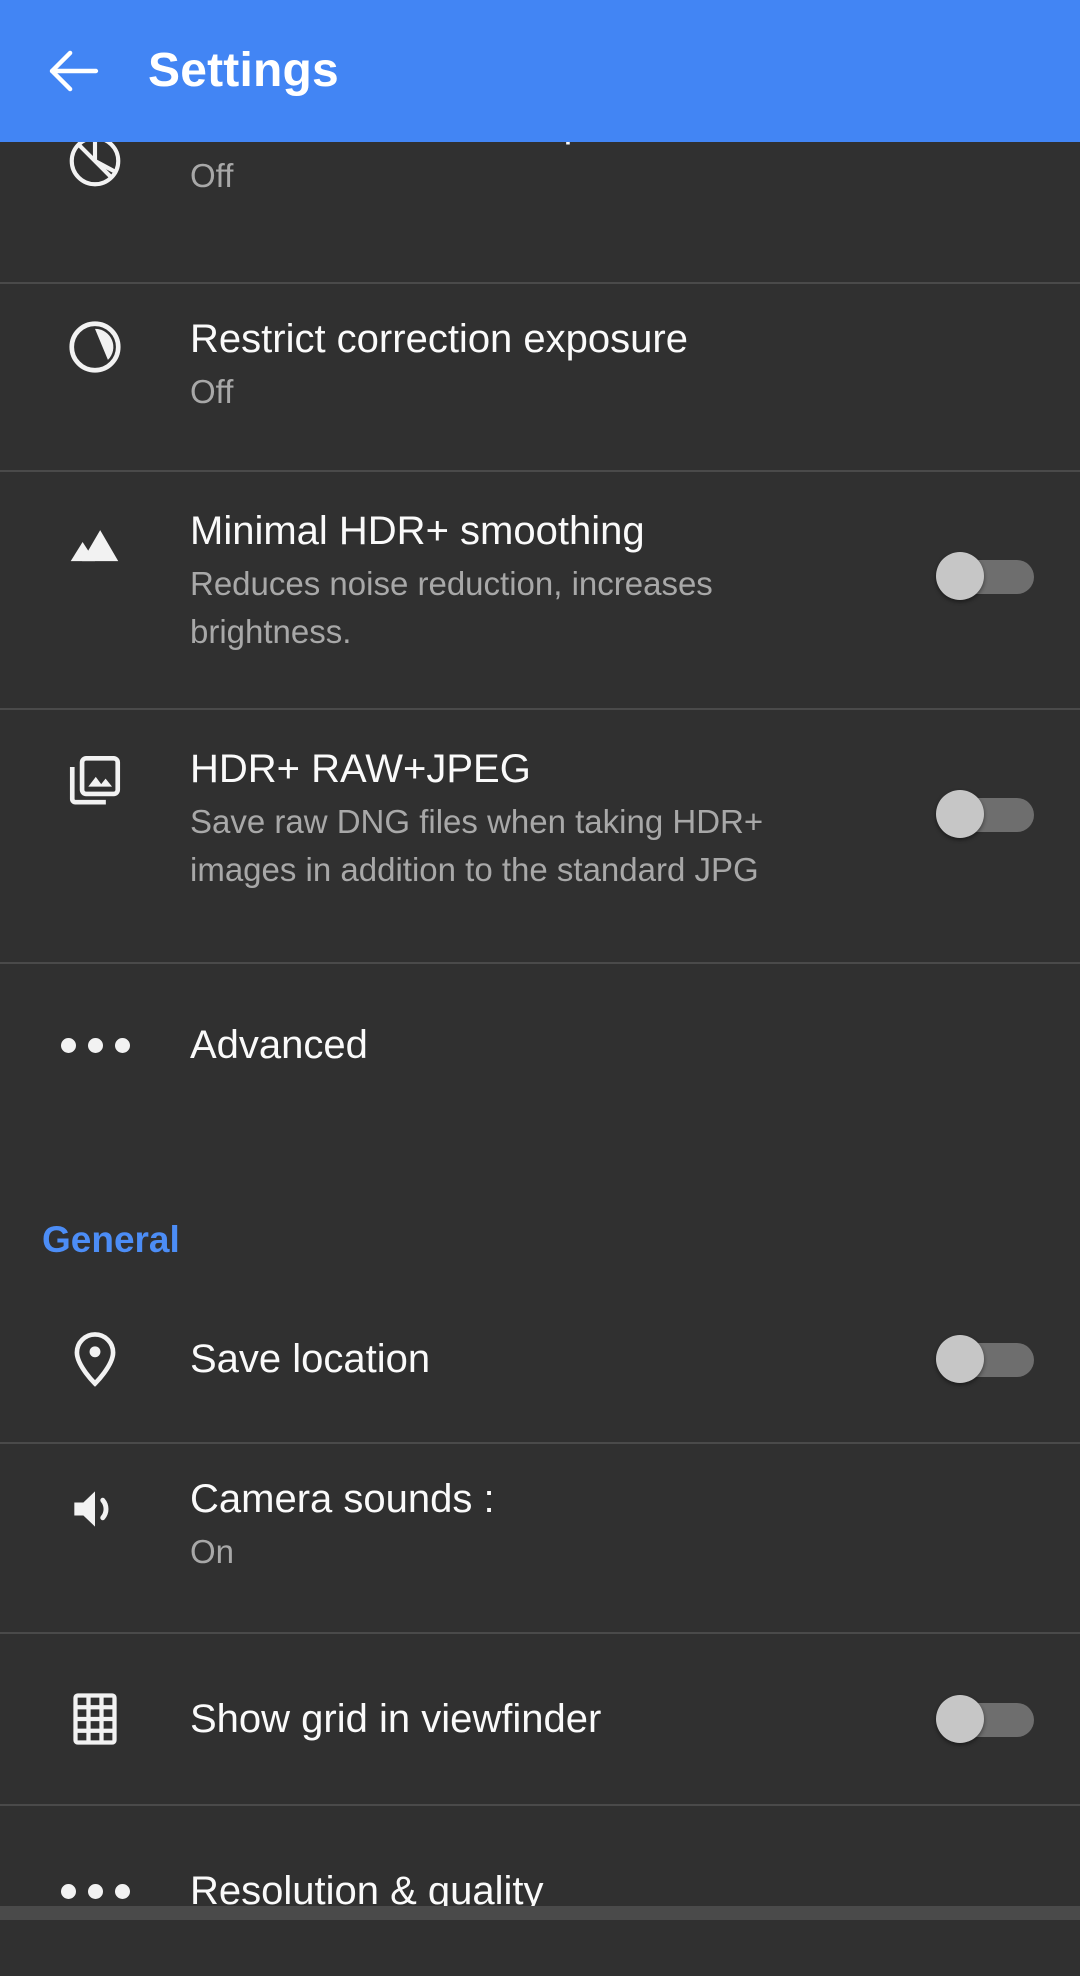  What do you see at coordinates (540, 1891) in the screenshot?
I see `settings-row-resolution-quality: Resolution & quality` at bounding box center [540, 1891].